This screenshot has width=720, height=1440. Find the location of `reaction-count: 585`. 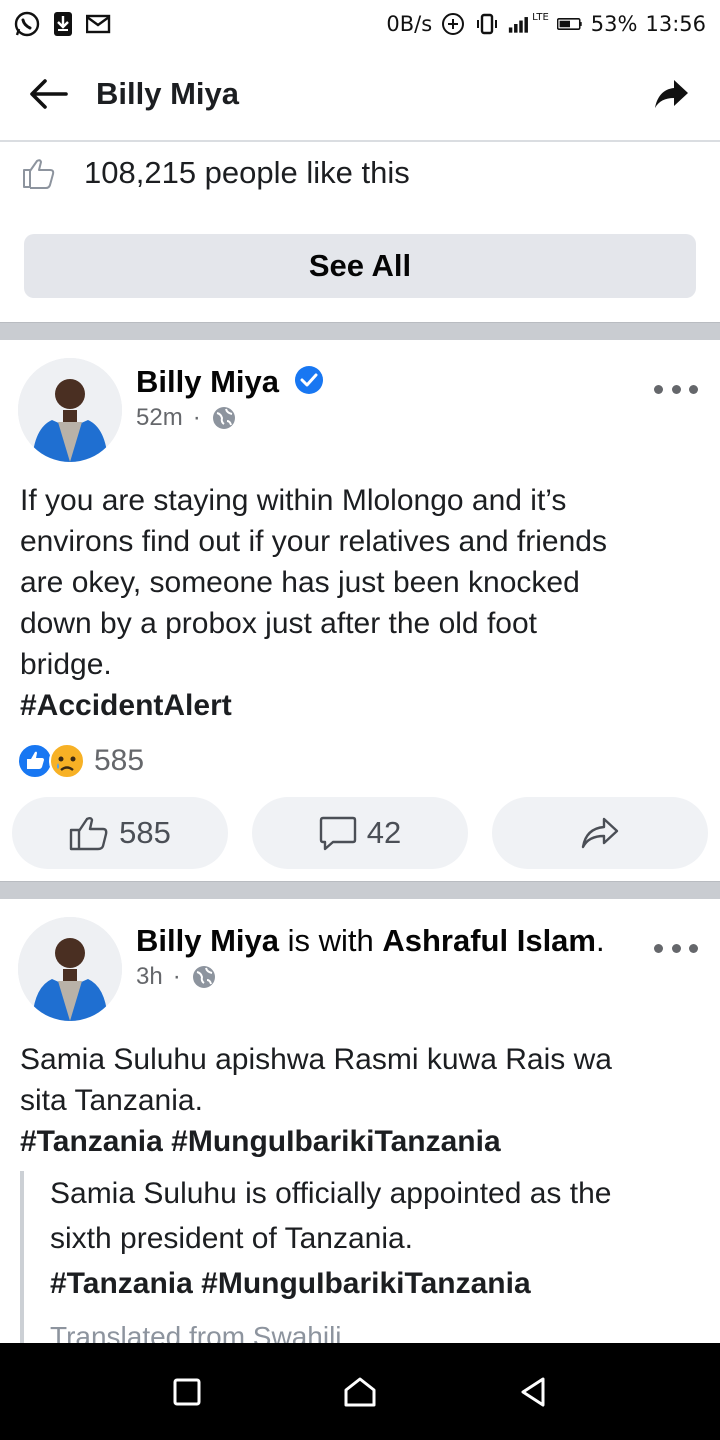

reaction-count: 585 is located at coordinates (119, 760).